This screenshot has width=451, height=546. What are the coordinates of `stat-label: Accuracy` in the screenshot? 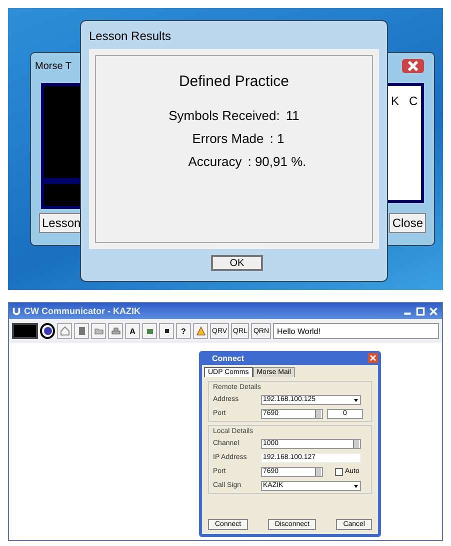 It's located at (214, 161).